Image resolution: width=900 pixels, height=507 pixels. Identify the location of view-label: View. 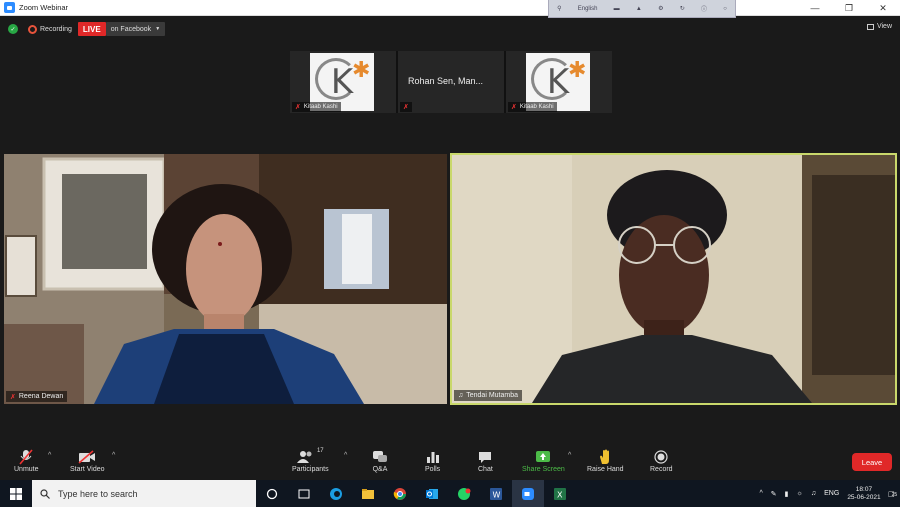
(884, 26).